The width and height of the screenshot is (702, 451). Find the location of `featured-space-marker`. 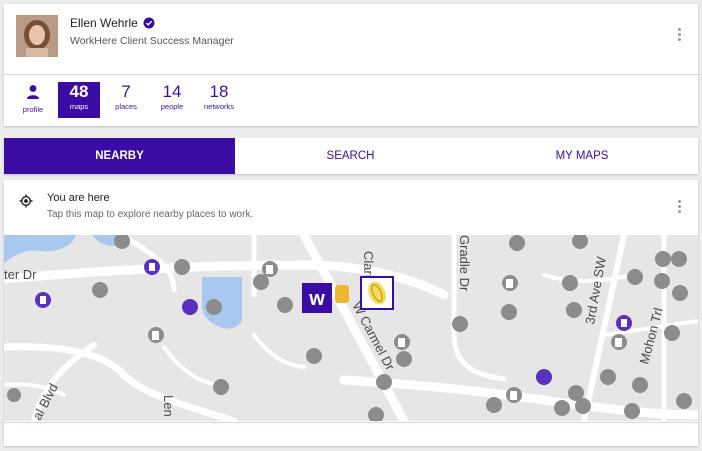

featured-space-marker is located at coordinates (377, 293).